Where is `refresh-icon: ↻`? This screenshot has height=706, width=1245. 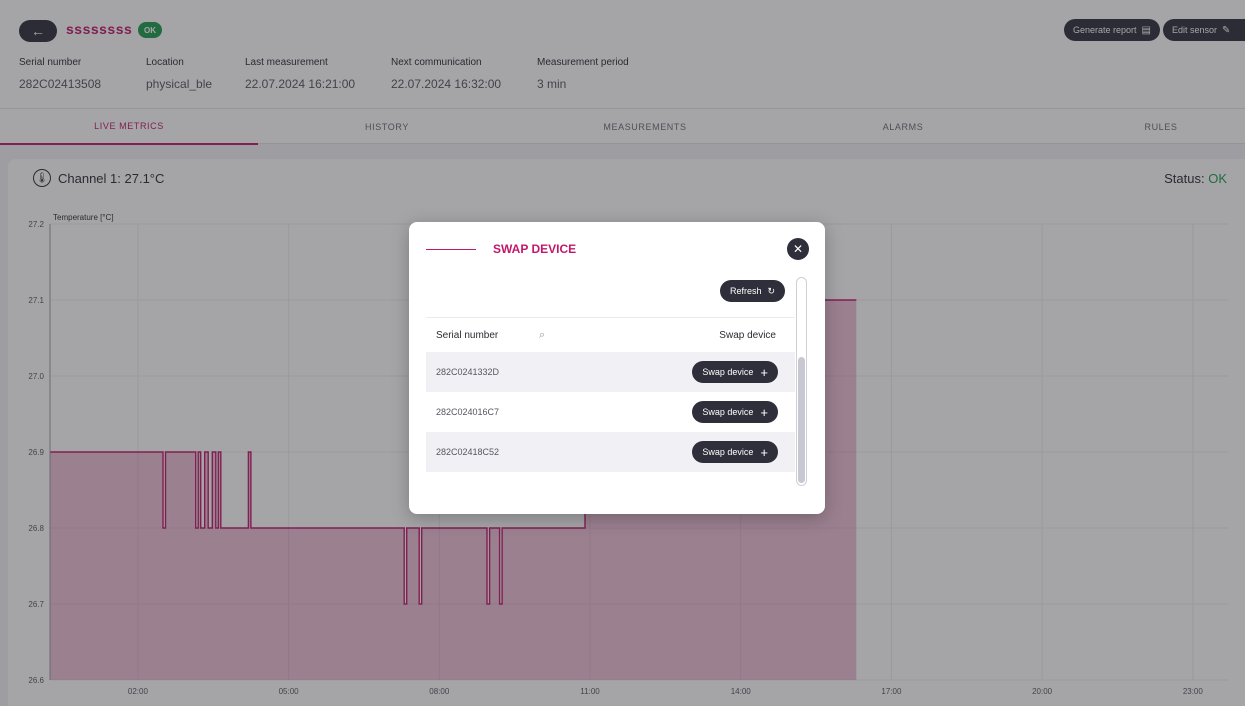
refresh-icon: ↻ is located at coordinates (771, 290).